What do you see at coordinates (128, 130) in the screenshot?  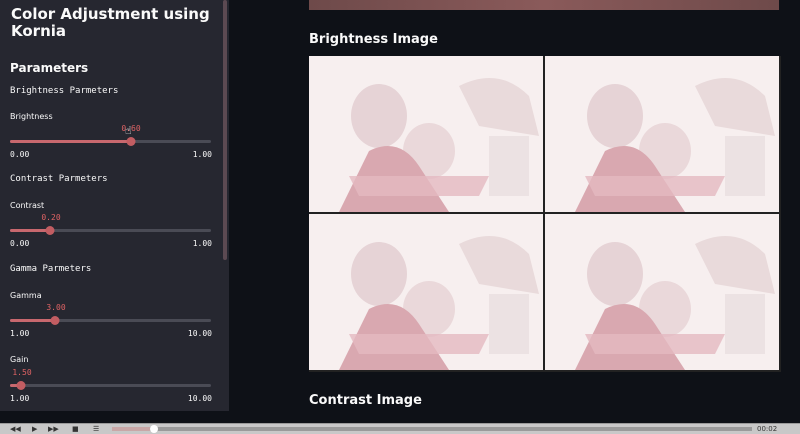 I see `hand-cursor-icon: ☝` at bounding box center [128, 130].